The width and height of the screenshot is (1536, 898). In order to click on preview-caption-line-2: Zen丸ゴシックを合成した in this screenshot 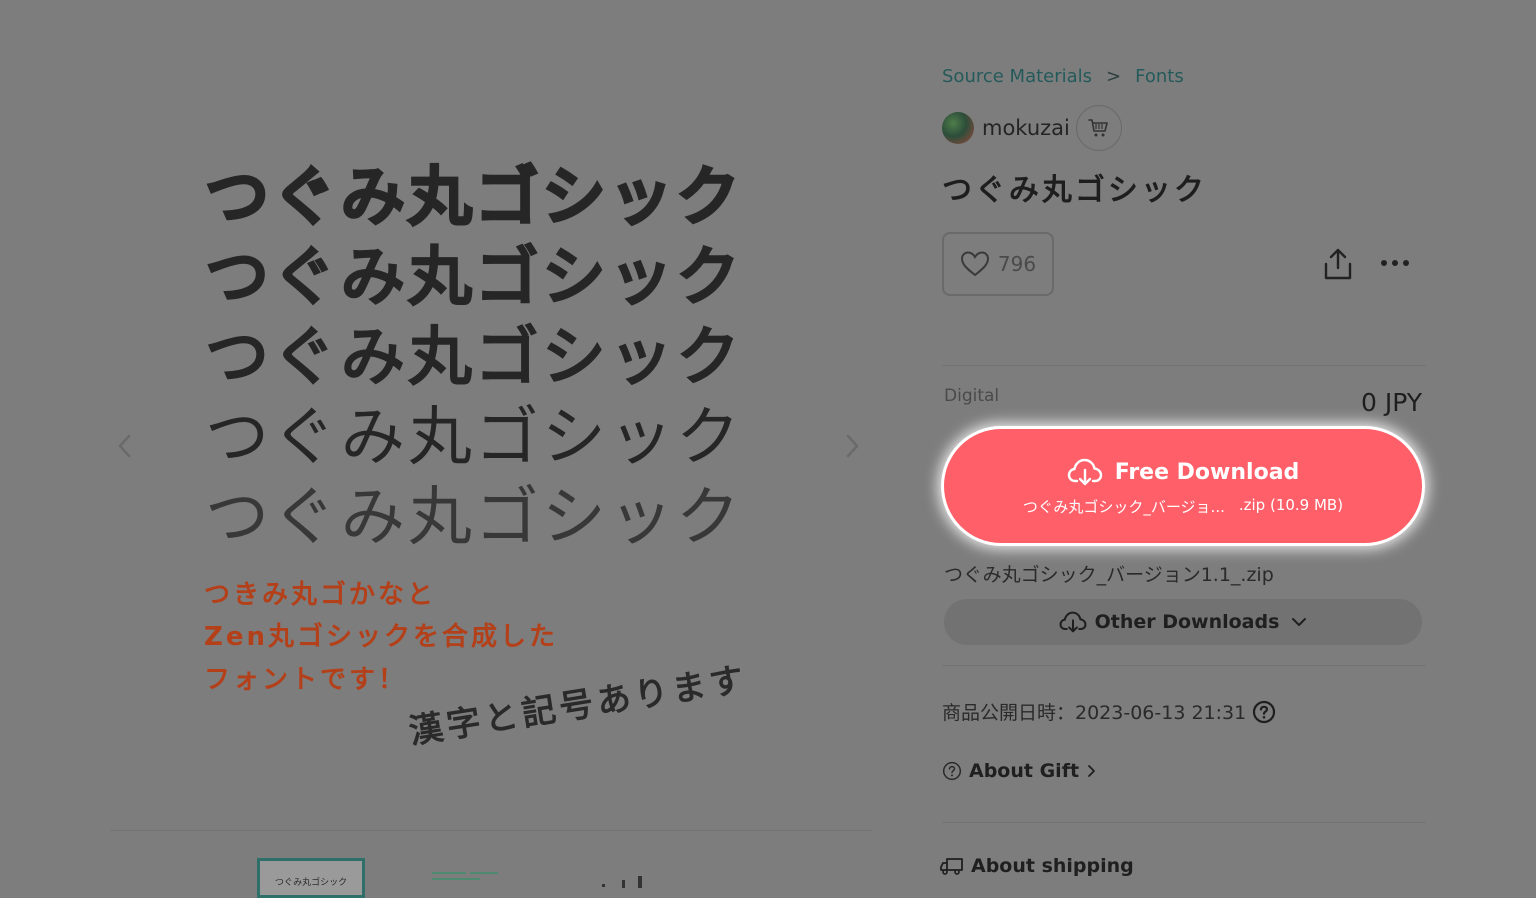, I will do `click(381, 637)`.